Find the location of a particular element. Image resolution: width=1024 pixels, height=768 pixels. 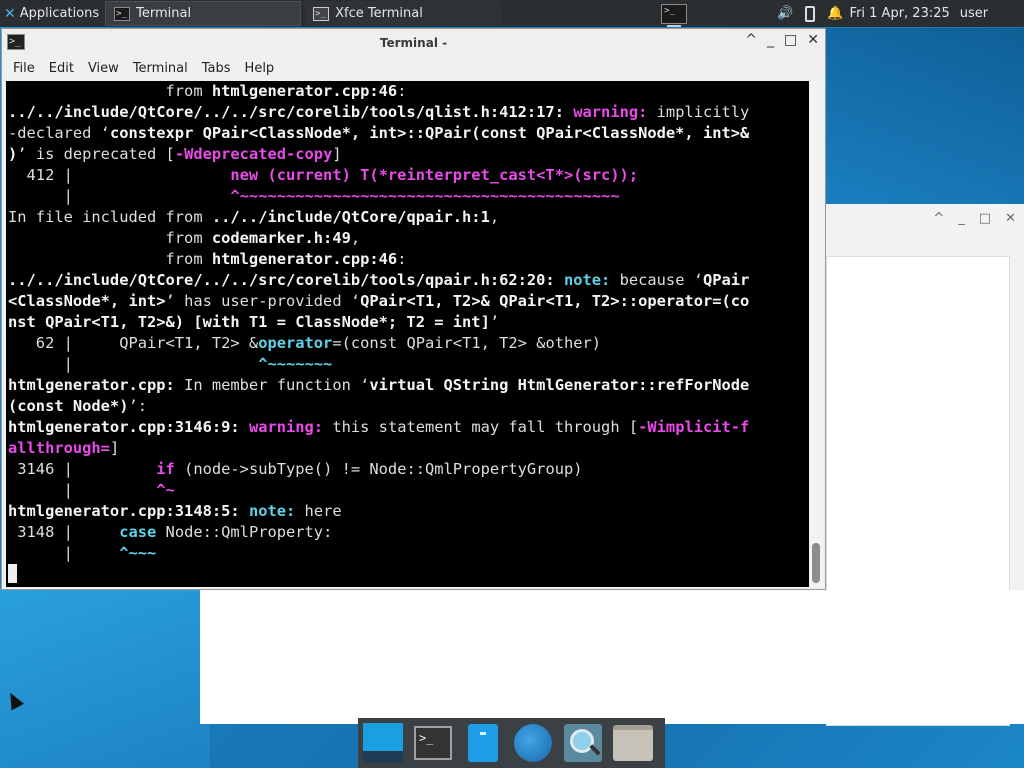

dock-item-app-finder is located at coordinates (583, 743).